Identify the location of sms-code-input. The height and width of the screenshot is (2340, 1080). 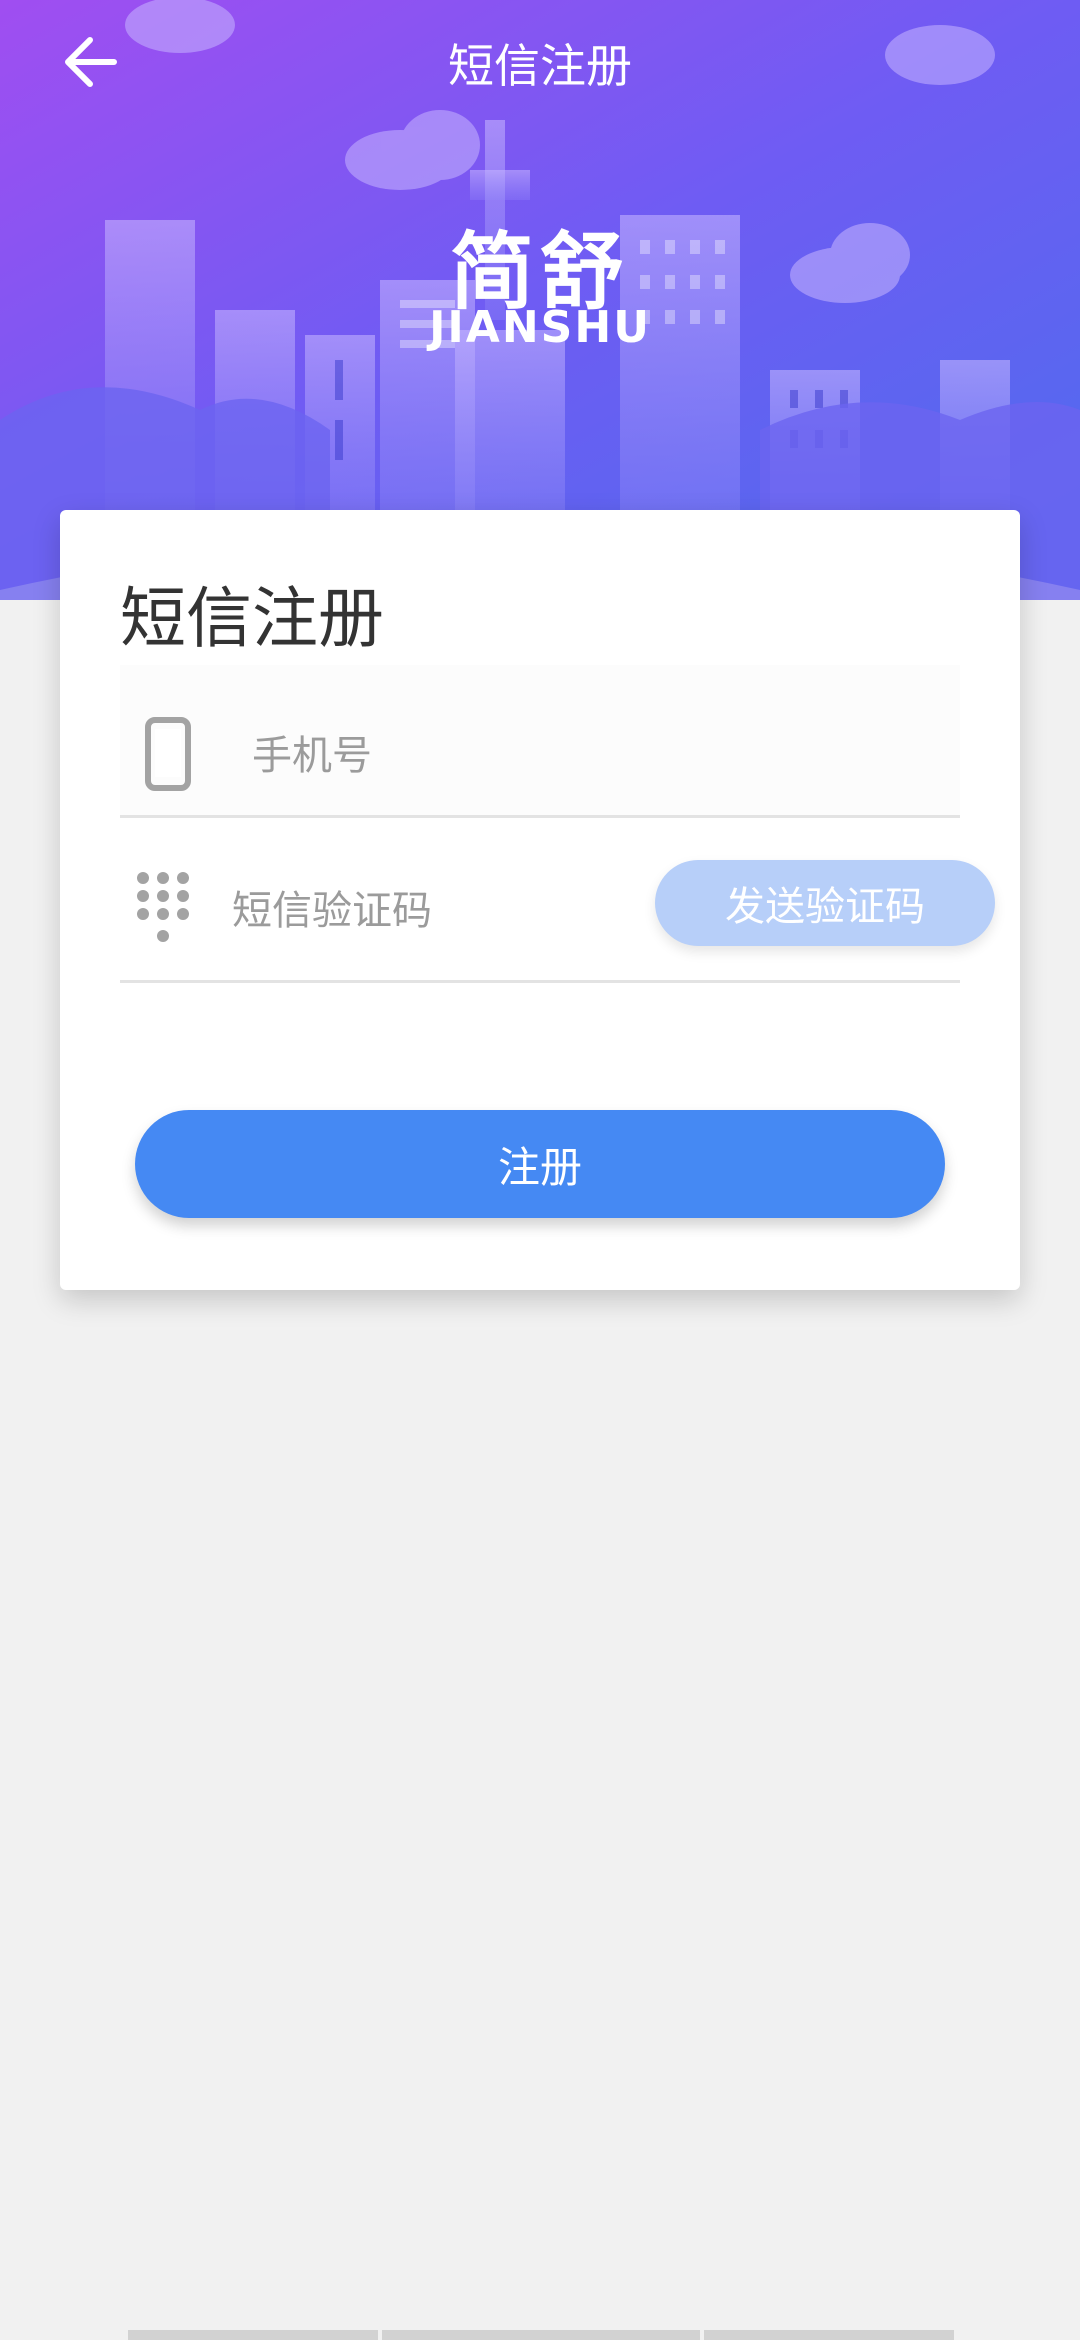
(382, 911).